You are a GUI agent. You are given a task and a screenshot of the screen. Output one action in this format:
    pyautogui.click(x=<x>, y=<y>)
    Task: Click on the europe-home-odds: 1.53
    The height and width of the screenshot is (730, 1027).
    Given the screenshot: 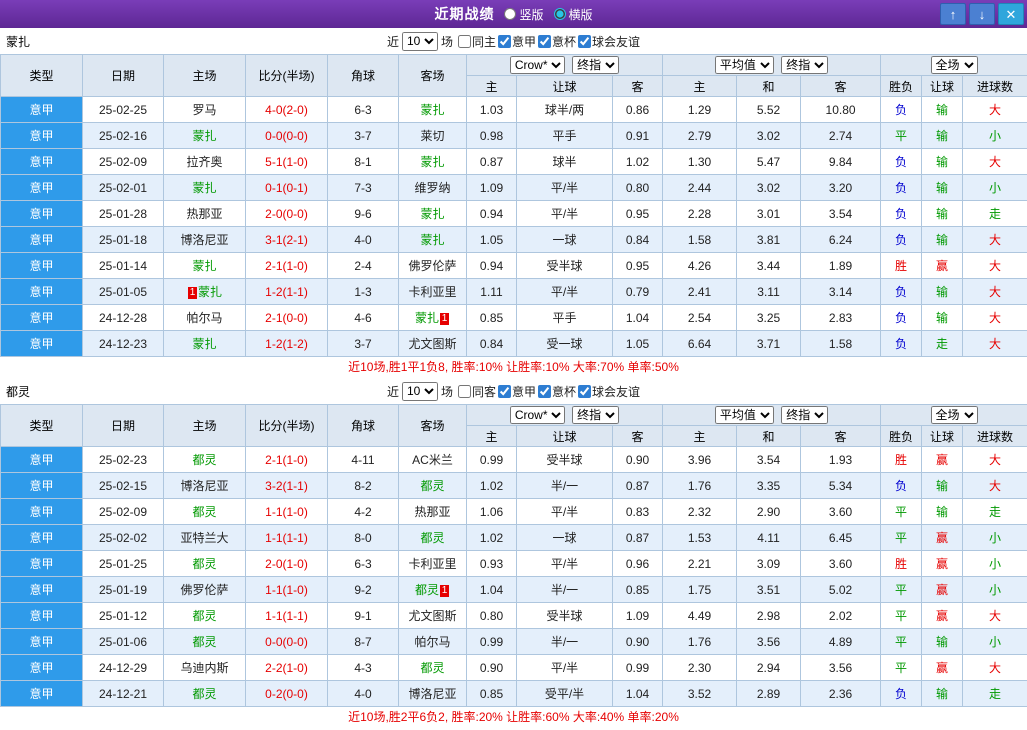 What is the action you would take?
    pyautogui.click(x=700, y=537)
    